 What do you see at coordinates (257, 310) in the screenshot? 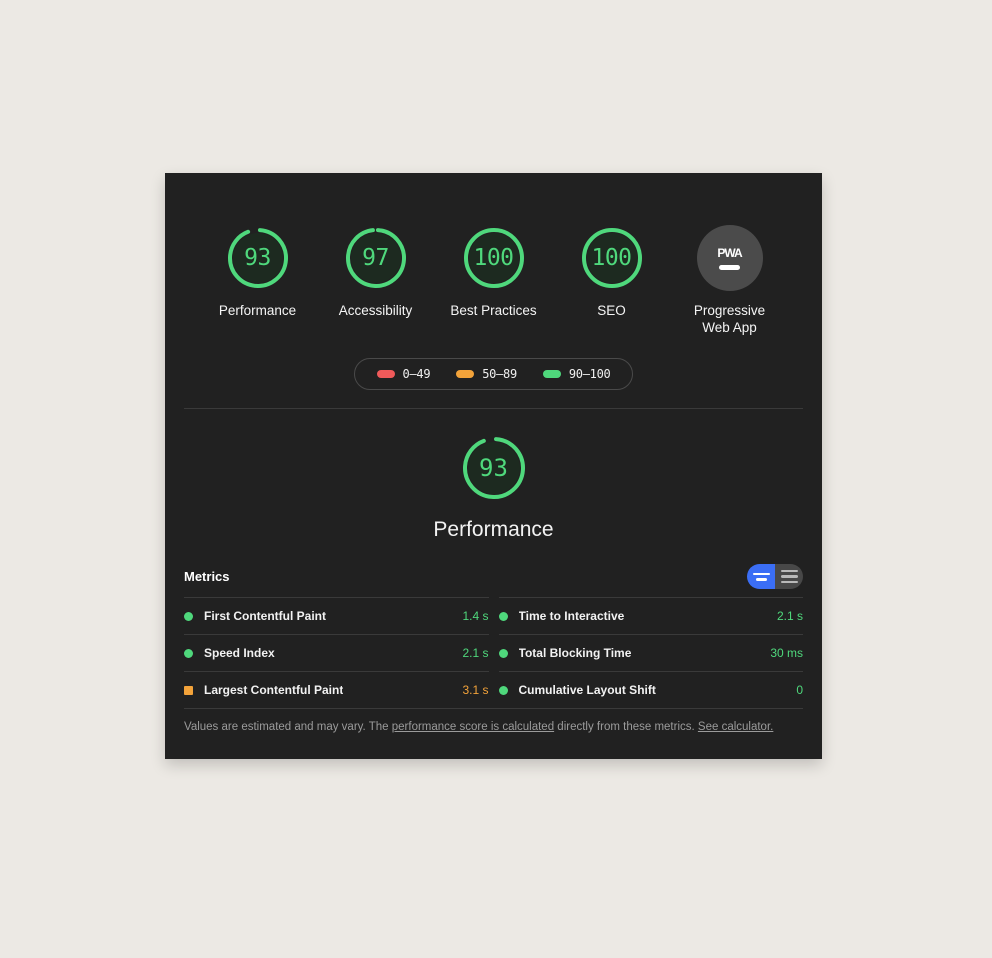
I see `gauge-label-performance: Performance` at bounding box center [257, 310].